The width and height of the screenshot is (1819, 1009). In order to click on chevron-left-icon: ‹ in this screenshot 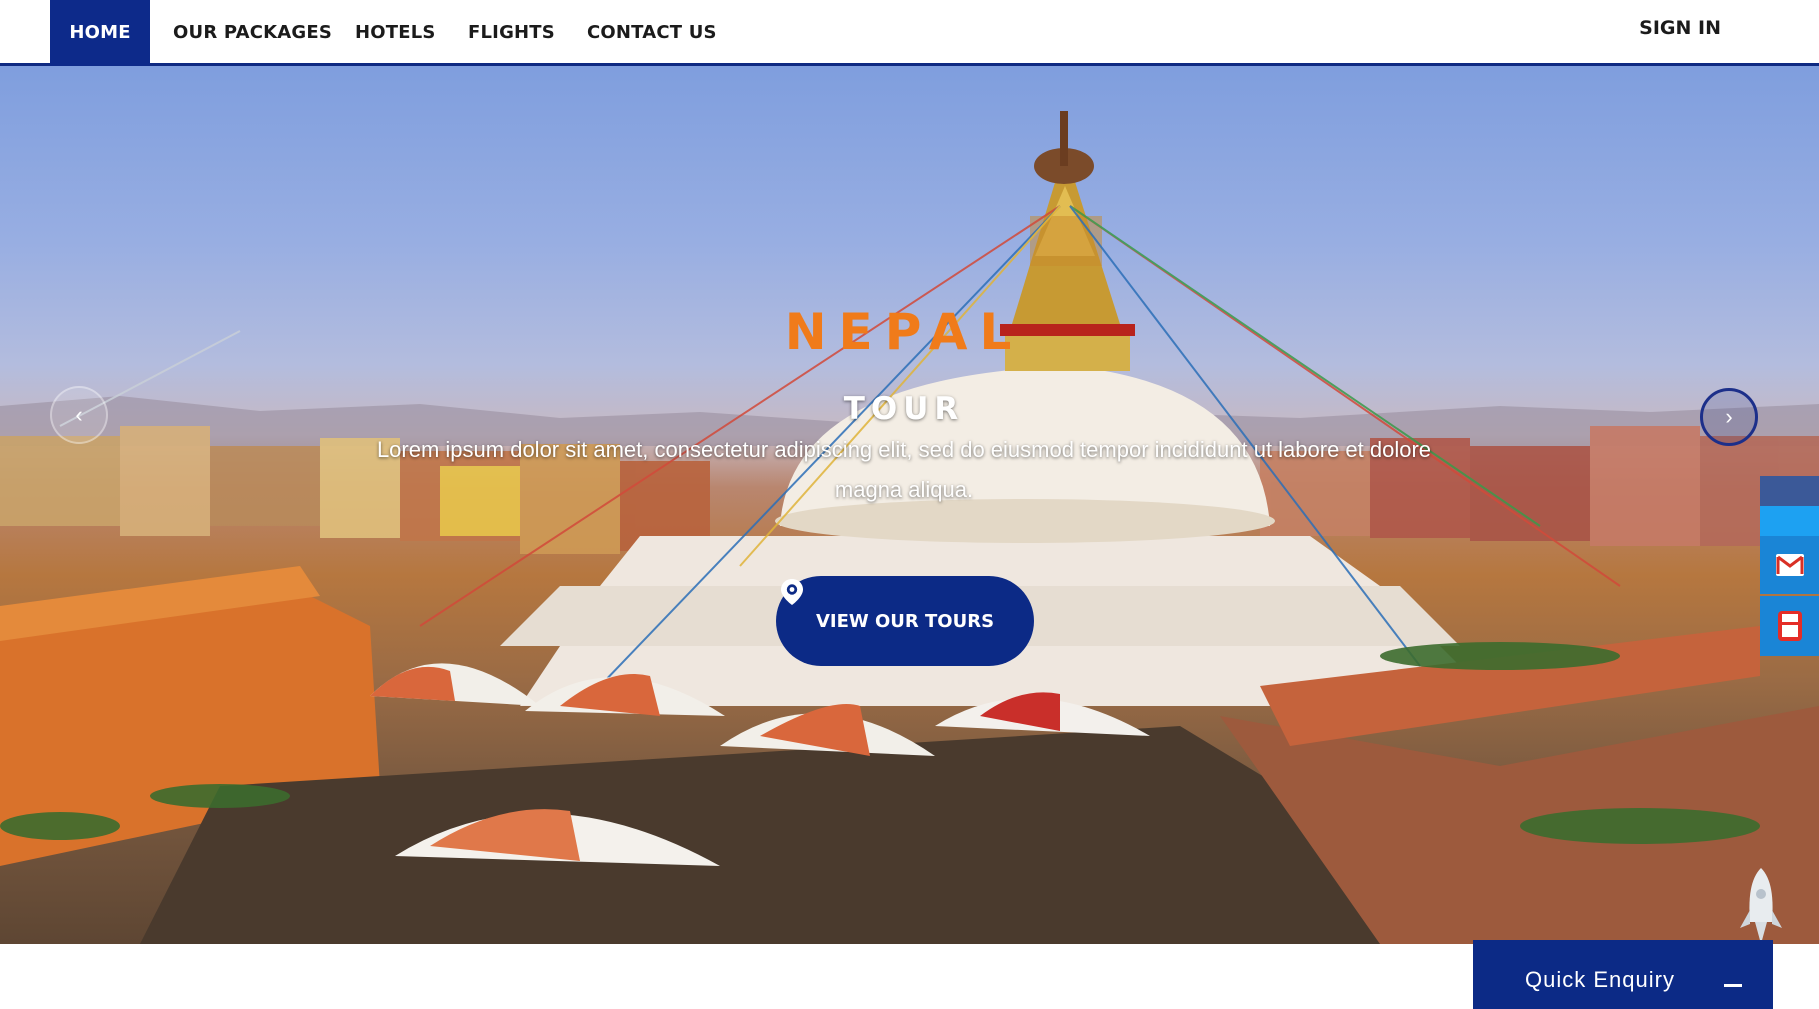, I will do `click(79, 414)`.